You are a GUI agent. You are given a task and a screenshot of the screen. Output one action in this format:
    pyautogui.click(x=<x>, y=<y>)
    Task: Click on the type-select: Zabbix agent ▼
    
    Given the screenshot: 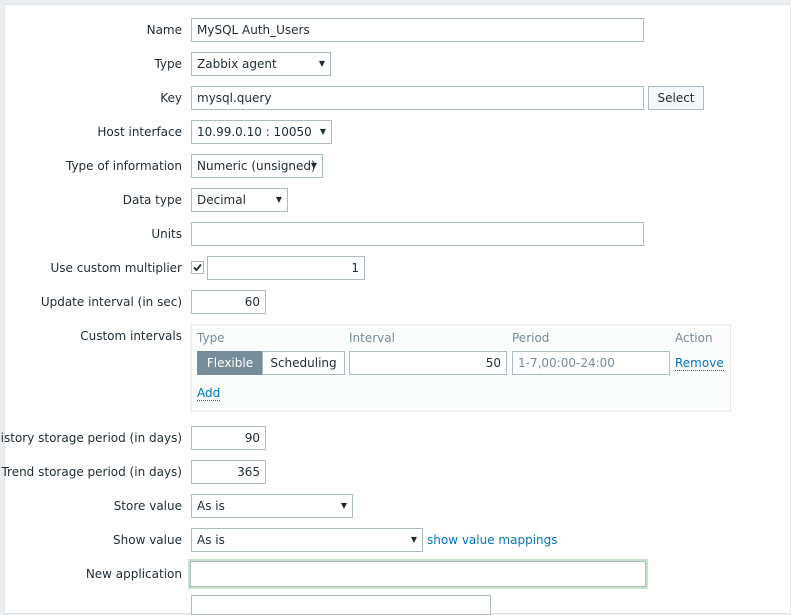 What is the action you would take?
    pyautogui.click(x=261, y=64)
    